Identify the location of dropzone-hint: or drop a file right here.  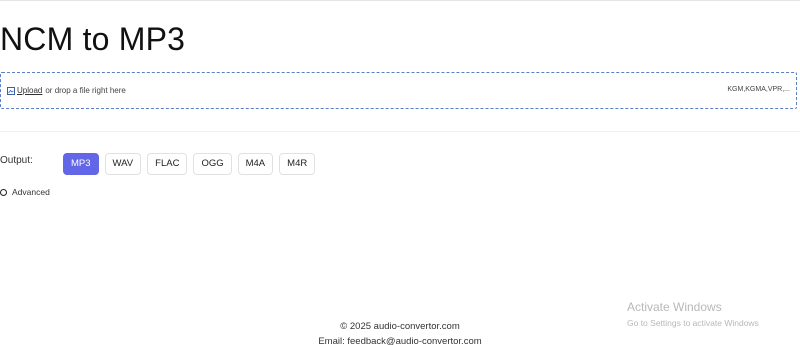
(85, 90).